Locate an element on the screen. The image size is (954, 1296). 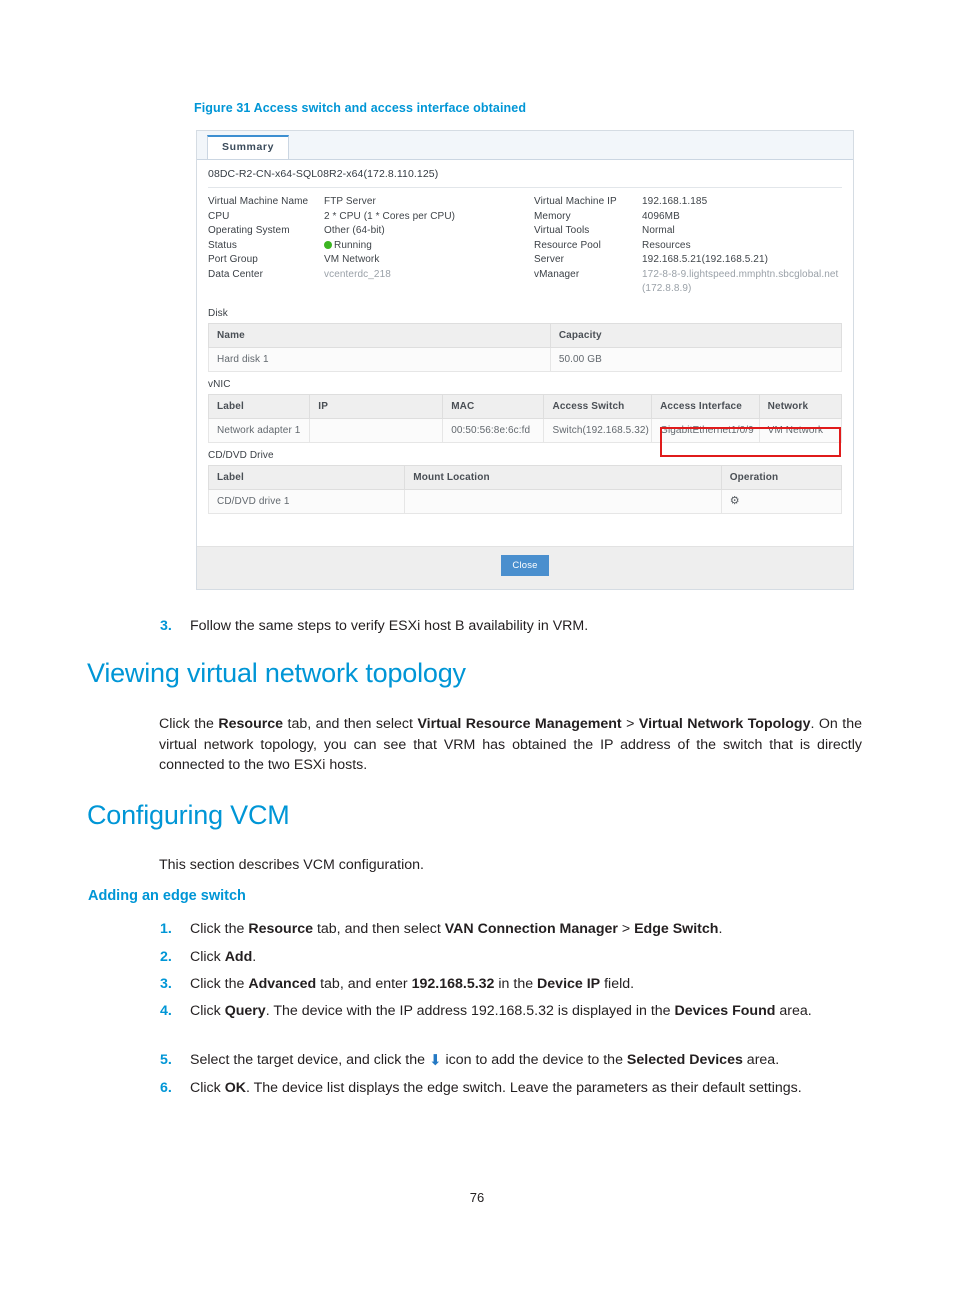
page-number: 76 is located at coordinates (477, 1197).